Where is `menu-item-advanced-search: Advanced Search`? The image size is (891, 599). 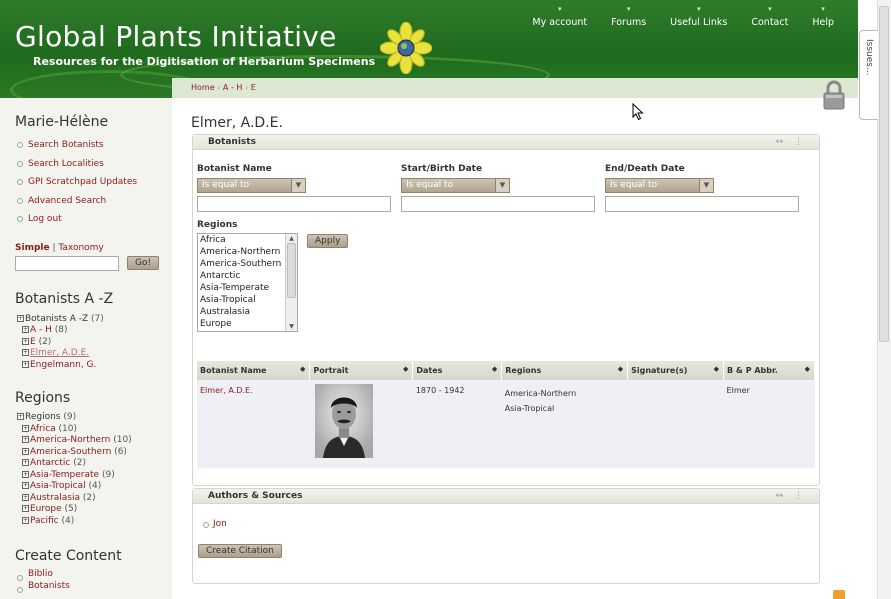
menu-item-advanced-search: Advanced Search is located at coordinates (94, 201).